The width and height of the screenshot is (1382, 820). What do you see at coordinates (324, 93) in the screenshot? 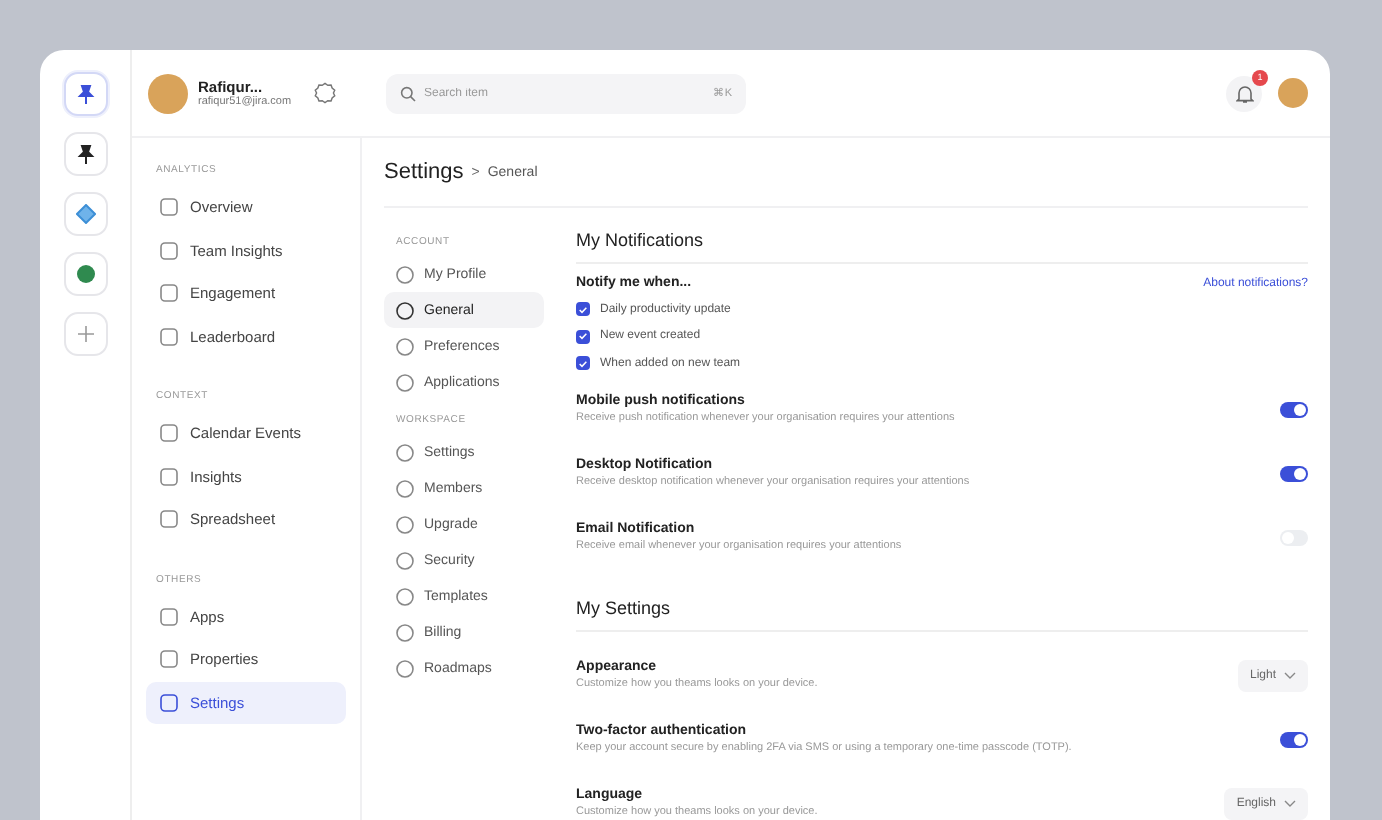
I see `settings-icon` at bounding box center [324, 93].